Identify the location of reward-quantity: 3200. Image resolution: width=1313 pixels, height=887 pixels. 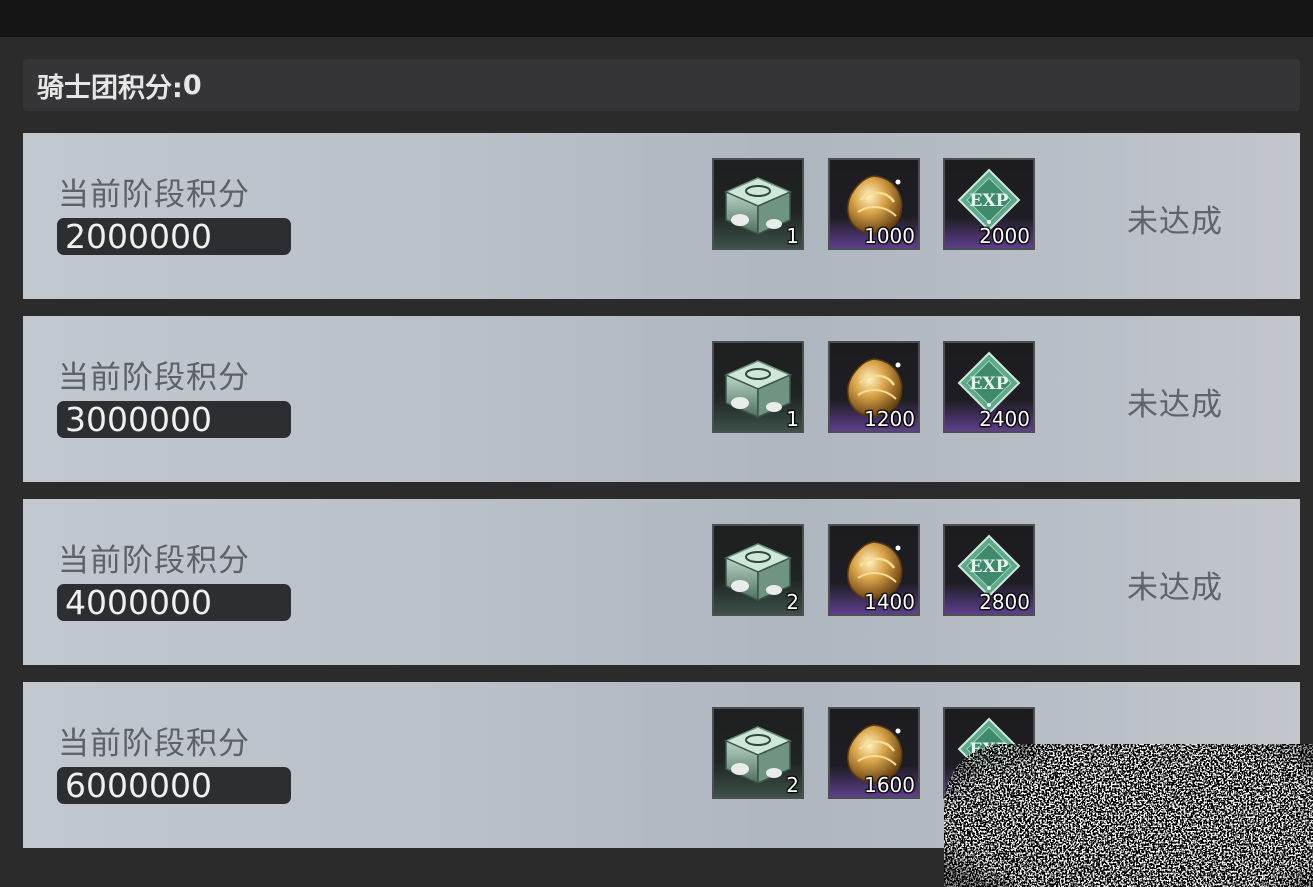
(1004, 785).